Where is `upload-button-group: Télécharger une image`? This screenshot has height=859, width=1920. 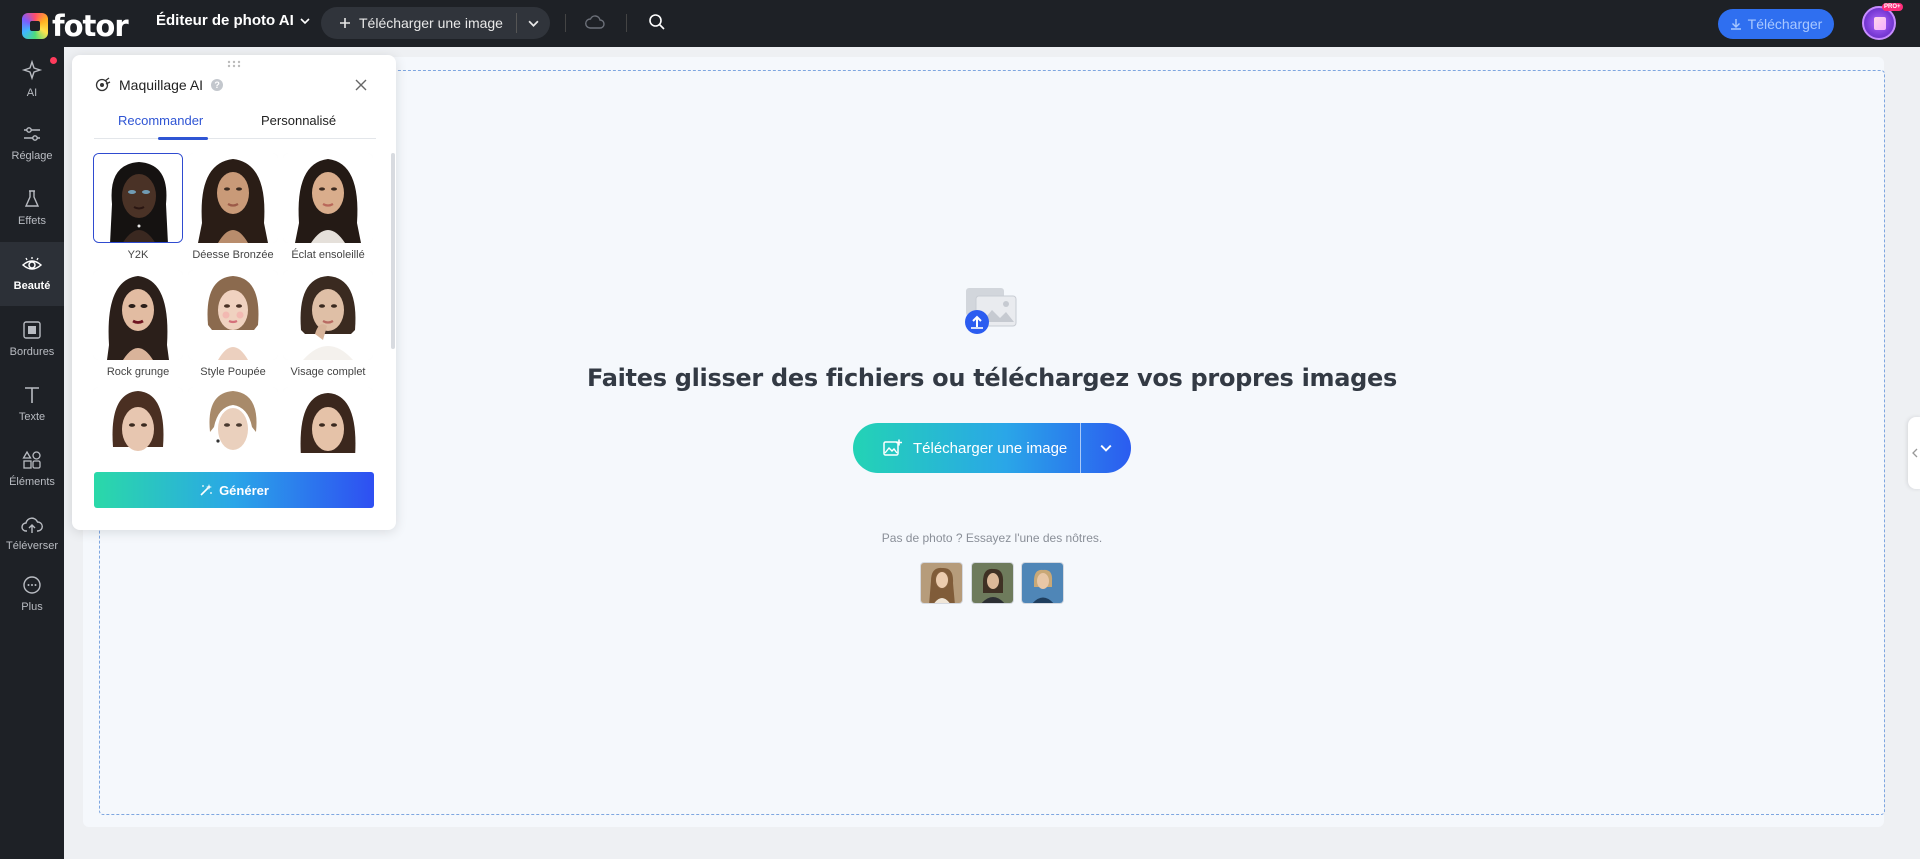 upload-button-group: Télécharger une image is located at coordinates (992, 448).